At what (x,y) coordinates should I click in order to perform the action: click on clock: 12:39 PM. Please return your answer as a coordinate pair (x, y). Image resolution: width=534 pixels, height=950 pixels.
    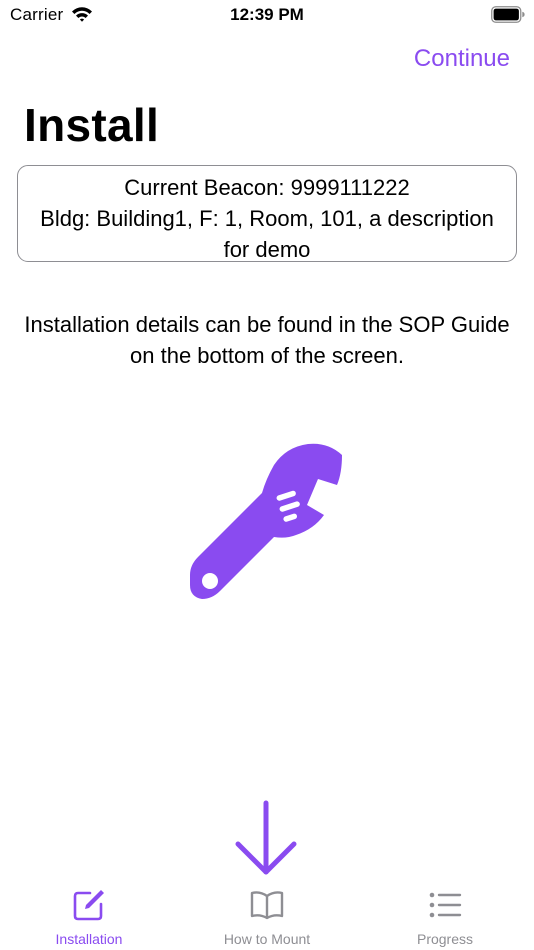
    Looking at the image, I should click on (267, 14).